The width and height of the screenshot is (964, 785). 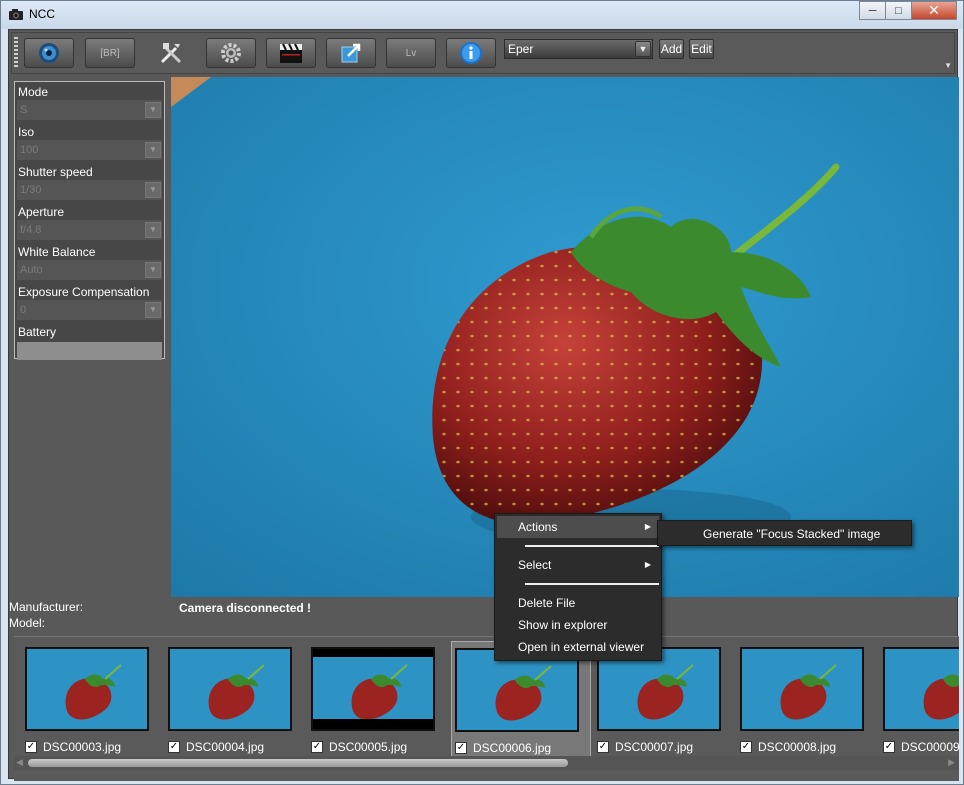 I want to click on thumbnail-item: ✓ DSC00004.jpg, so click(x=235, y=700).